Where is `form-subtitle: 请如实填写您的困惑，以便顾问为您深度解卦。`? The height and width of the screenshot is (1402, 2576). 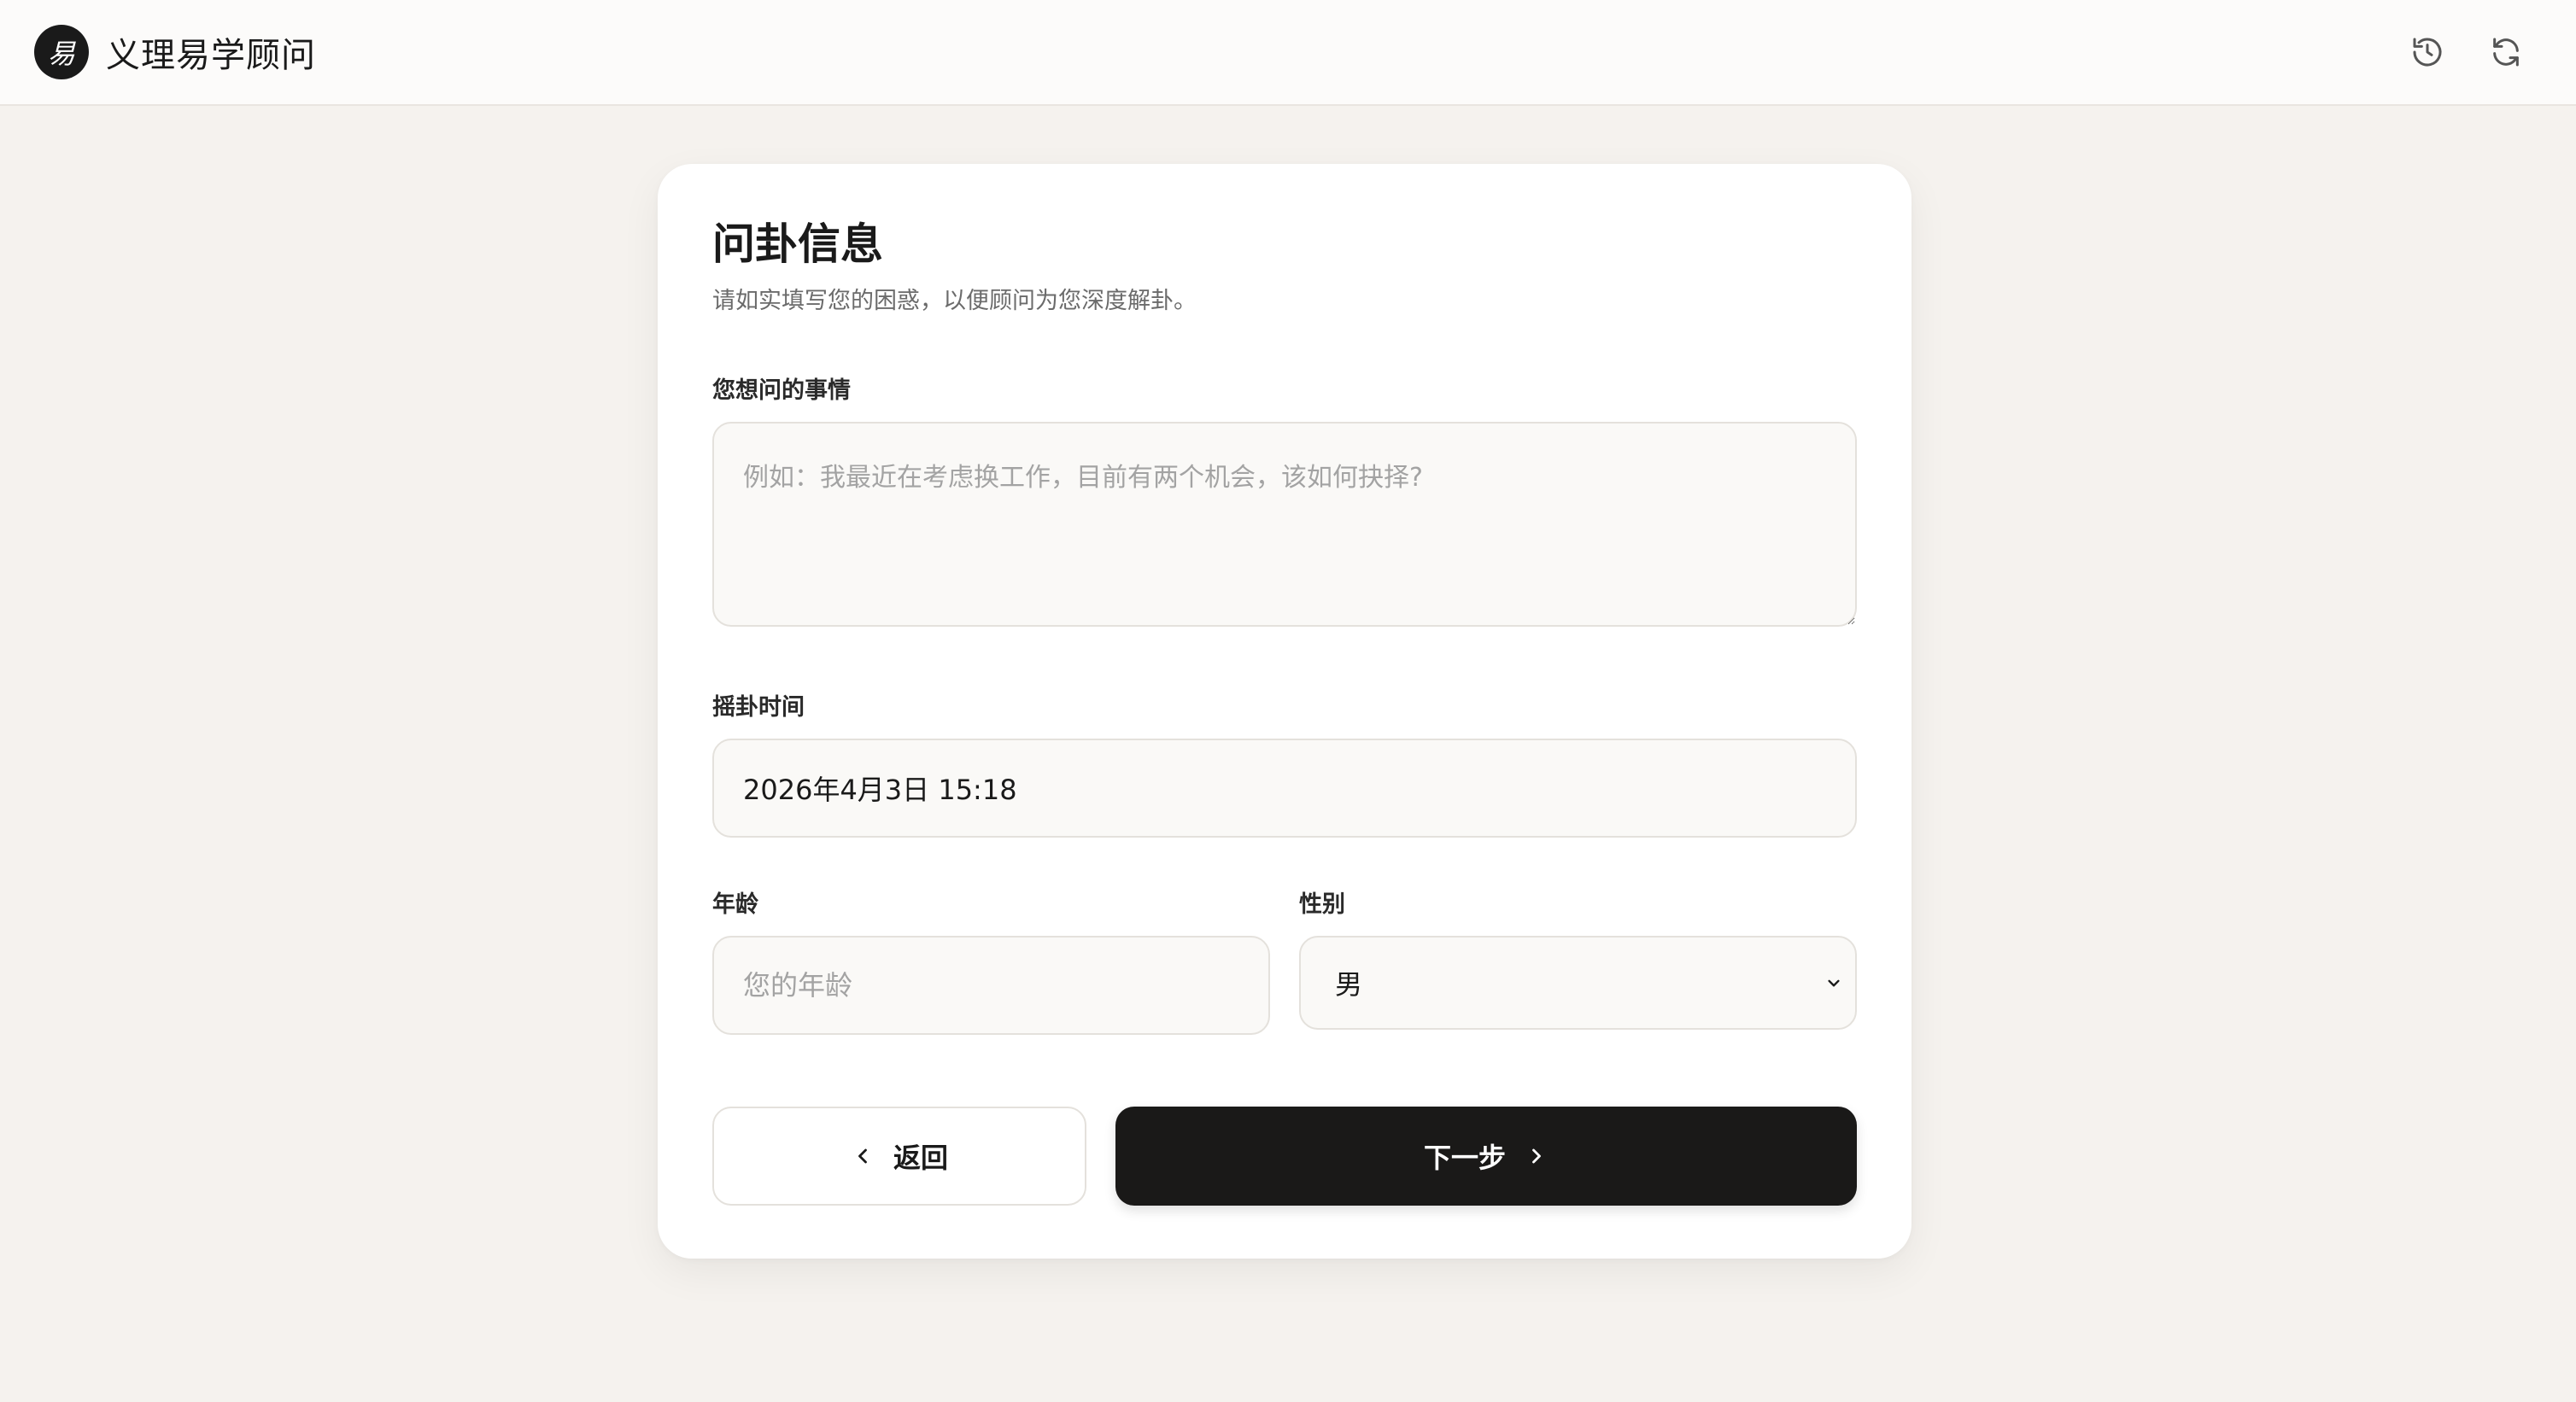 form-subtitle: 请如实填写您的困惑，以便顾问为您深度解卦。 is located at coordinates (954, 301).